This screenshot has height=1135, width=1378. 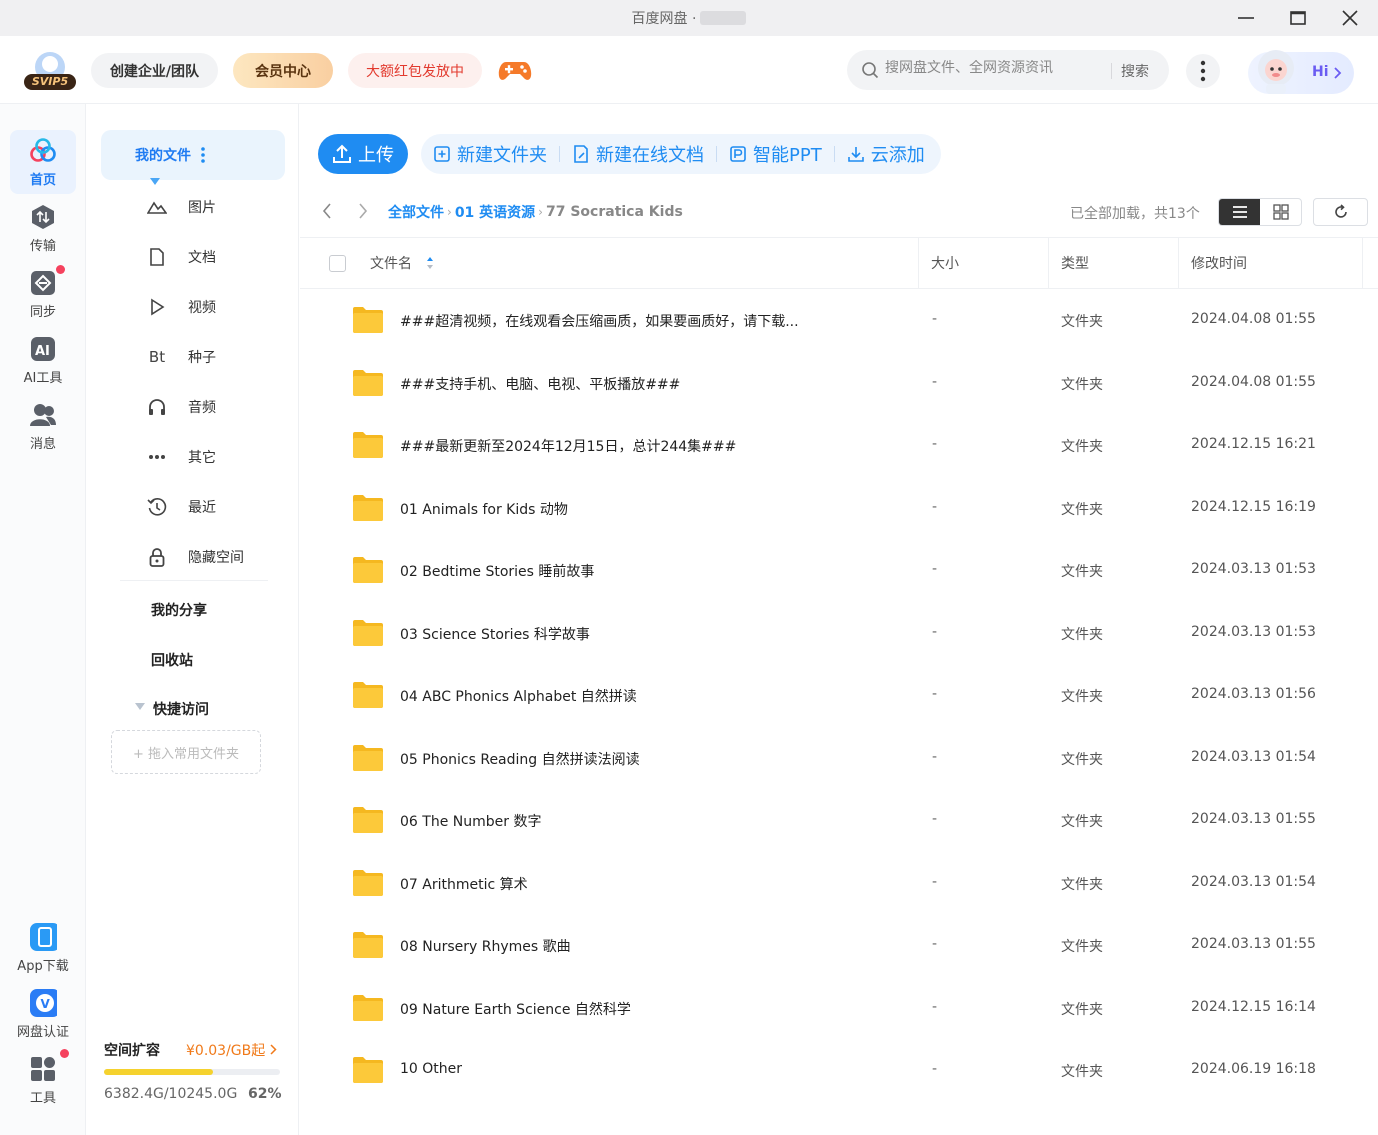 What do you see at coordinates (484, 509) in the screenshot?
I see `file-name: 01 Animals for Kids 动物` at bounding box center [484, 509].